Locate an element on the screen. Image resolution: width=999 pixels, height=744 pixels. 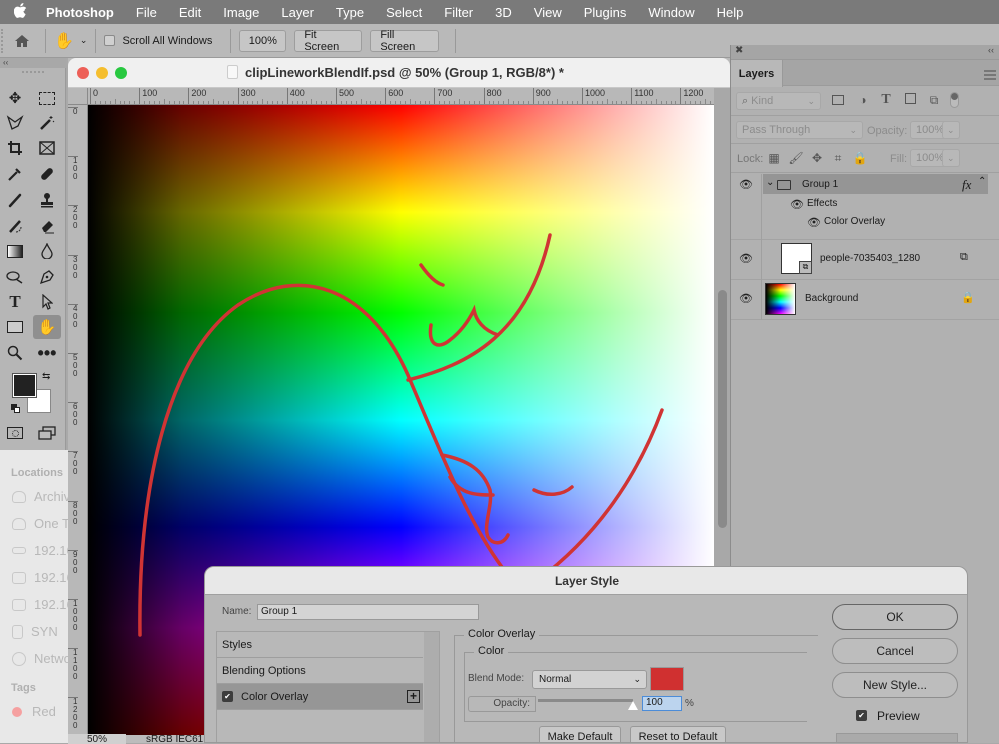
add-effect-plus-icon: + is located at coordinates (413, 696).